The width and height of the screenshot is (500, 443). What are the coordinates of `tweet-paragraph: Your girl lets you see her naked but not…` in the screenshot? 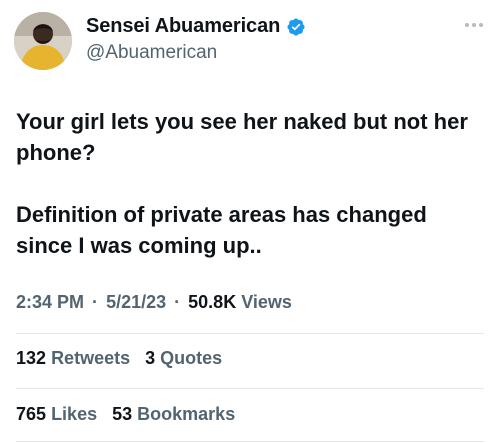 It's located at (242, 137).